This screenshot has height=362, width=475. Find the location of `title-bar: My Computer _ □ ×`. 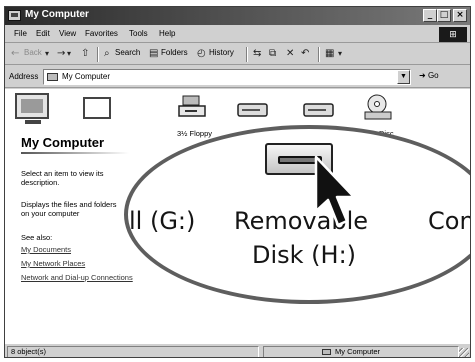

title-bar: My Computer _ □ × is located at coordinates (237, 16).